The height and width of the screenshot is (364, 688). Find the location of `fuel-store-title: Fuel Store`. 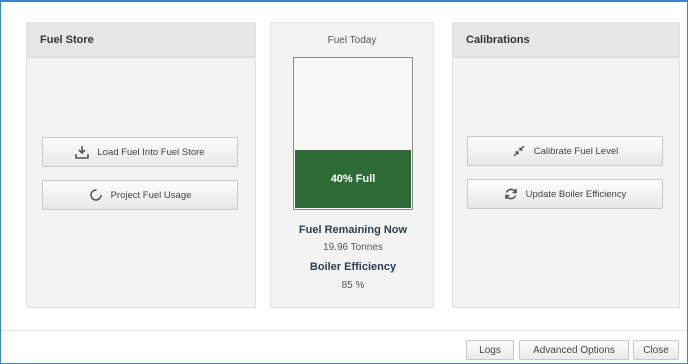

fuel-store-title: Fuel Store is located at coordinates (141, 40).